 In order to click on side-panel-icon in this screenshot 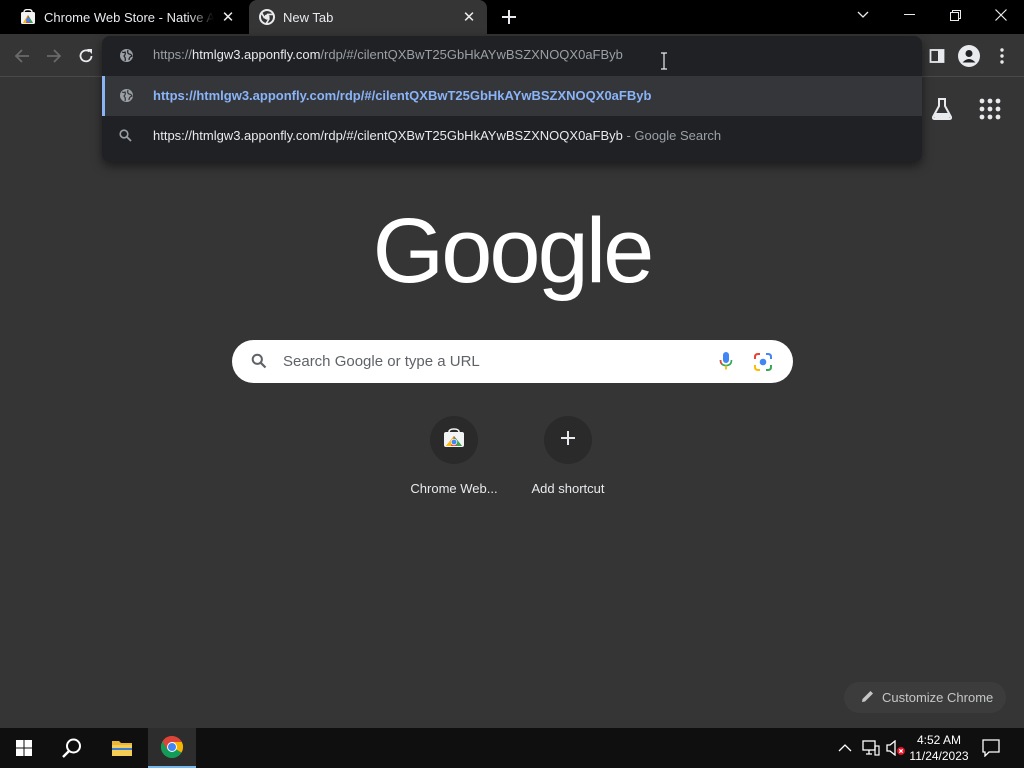, I will do `click(937, 56)`.